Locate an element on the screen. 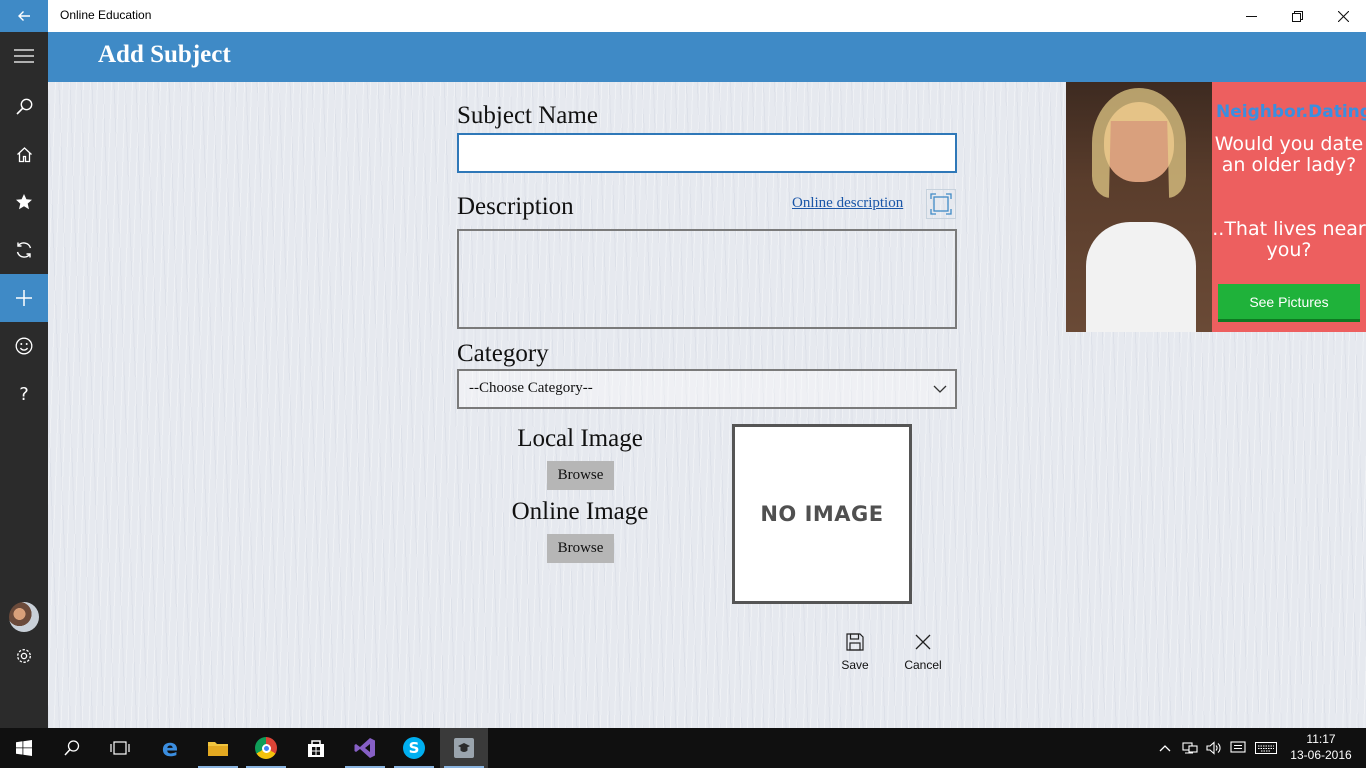  task-view-icon is located at coordinates (120, 748).